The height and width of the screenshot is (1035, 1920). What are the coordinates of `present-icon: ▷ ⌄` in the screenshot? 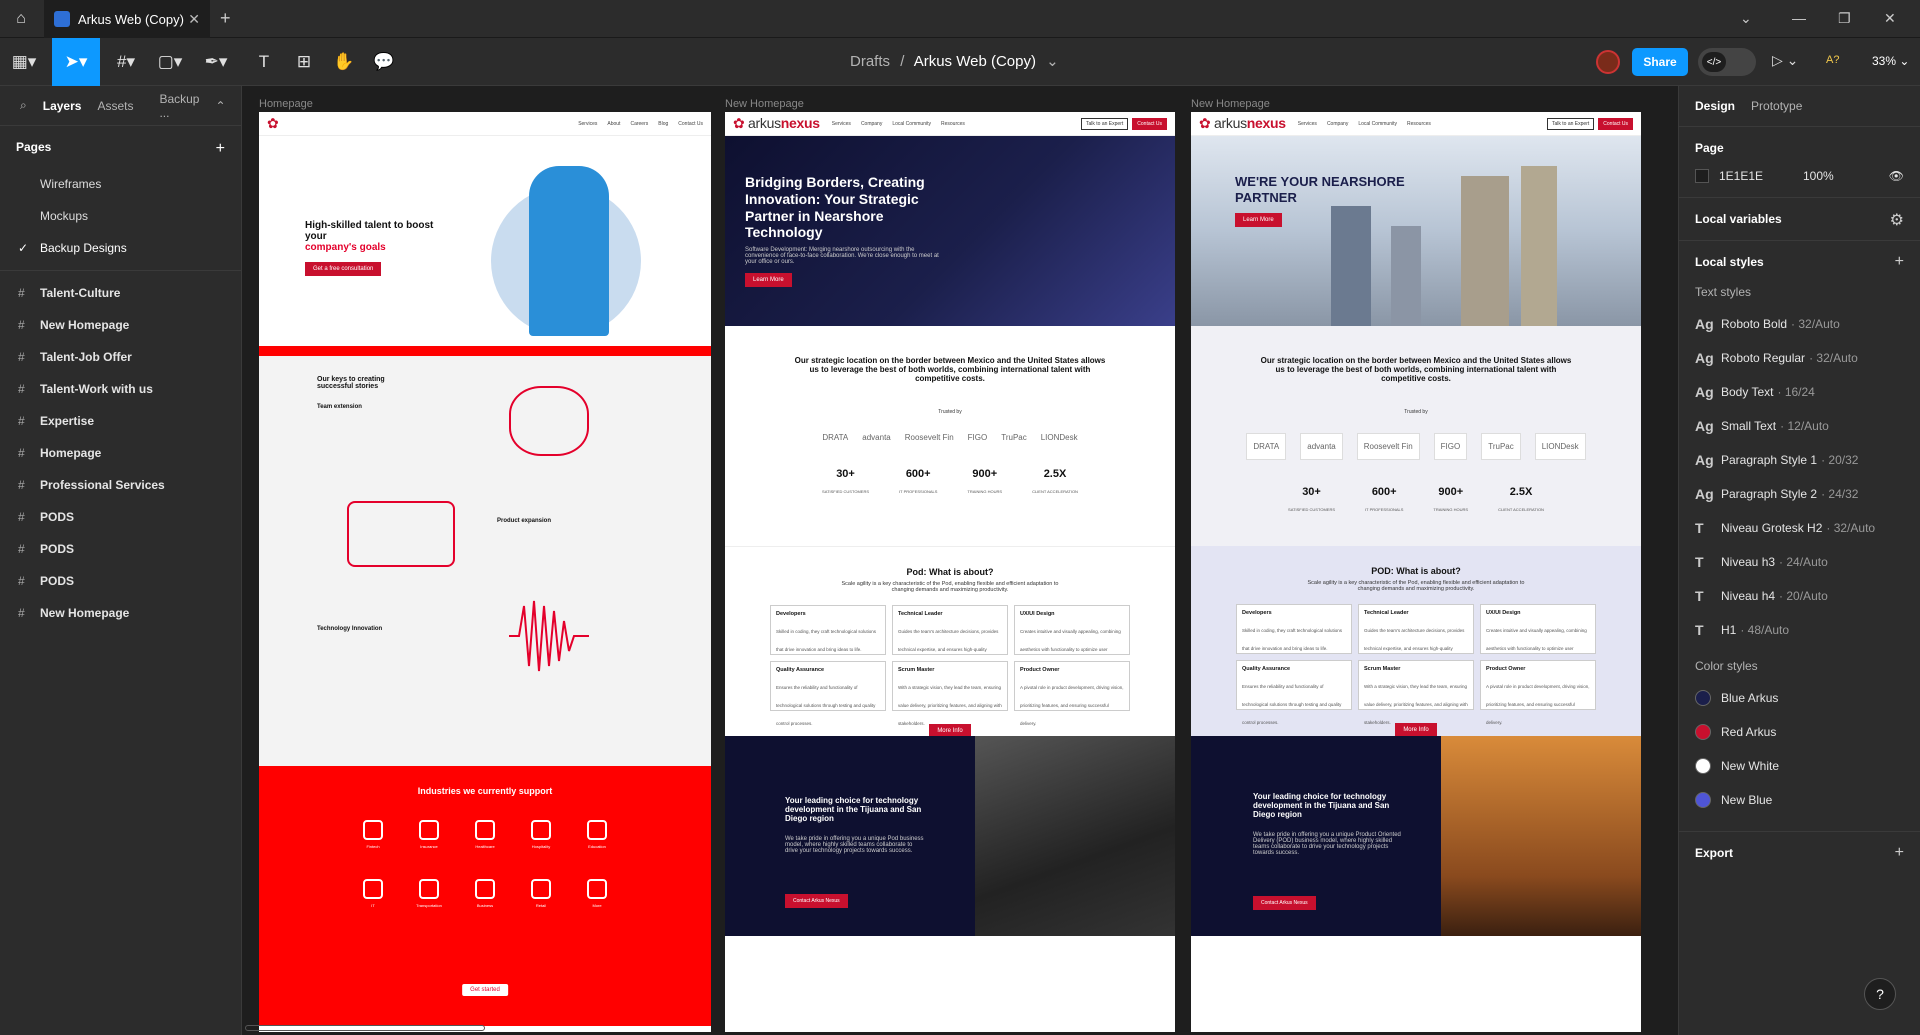 It's located at (1785, 60).